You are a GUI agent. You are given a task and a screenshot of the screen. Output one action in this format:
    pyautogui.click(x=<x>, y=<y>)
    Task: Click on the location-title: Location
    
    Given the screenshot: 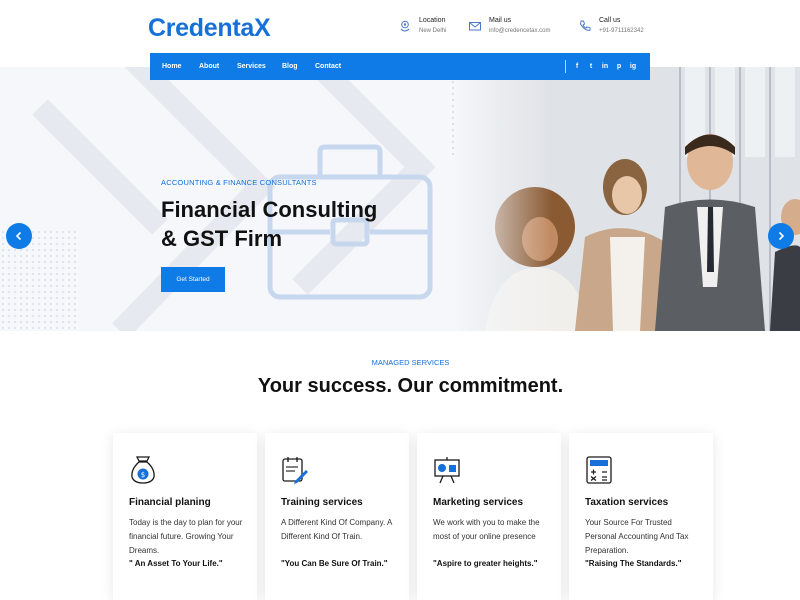 What is the action you would take?
    pyautogui.click(x=432, y=20)
    